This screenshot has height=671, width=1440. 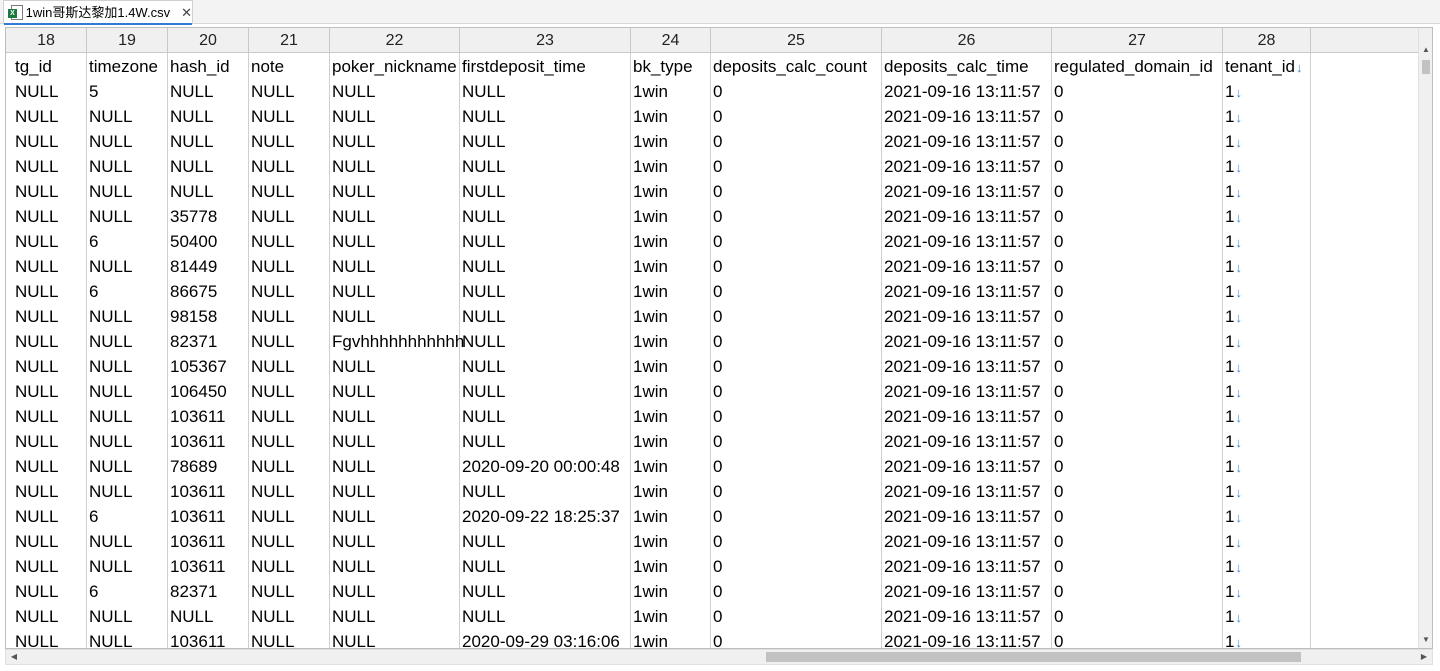 What do you see at coordinates (1267, 66) in the screenshot?
I see `header-cell: tenant_id↓` at bounding box center [1267, 66].